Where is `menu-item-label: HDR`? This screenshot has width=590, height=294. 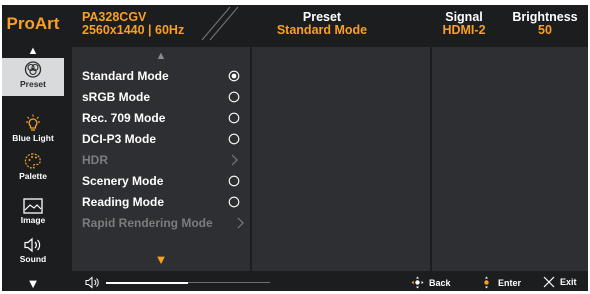 menu-item-label: HDR is located at coordinates (95, 160).